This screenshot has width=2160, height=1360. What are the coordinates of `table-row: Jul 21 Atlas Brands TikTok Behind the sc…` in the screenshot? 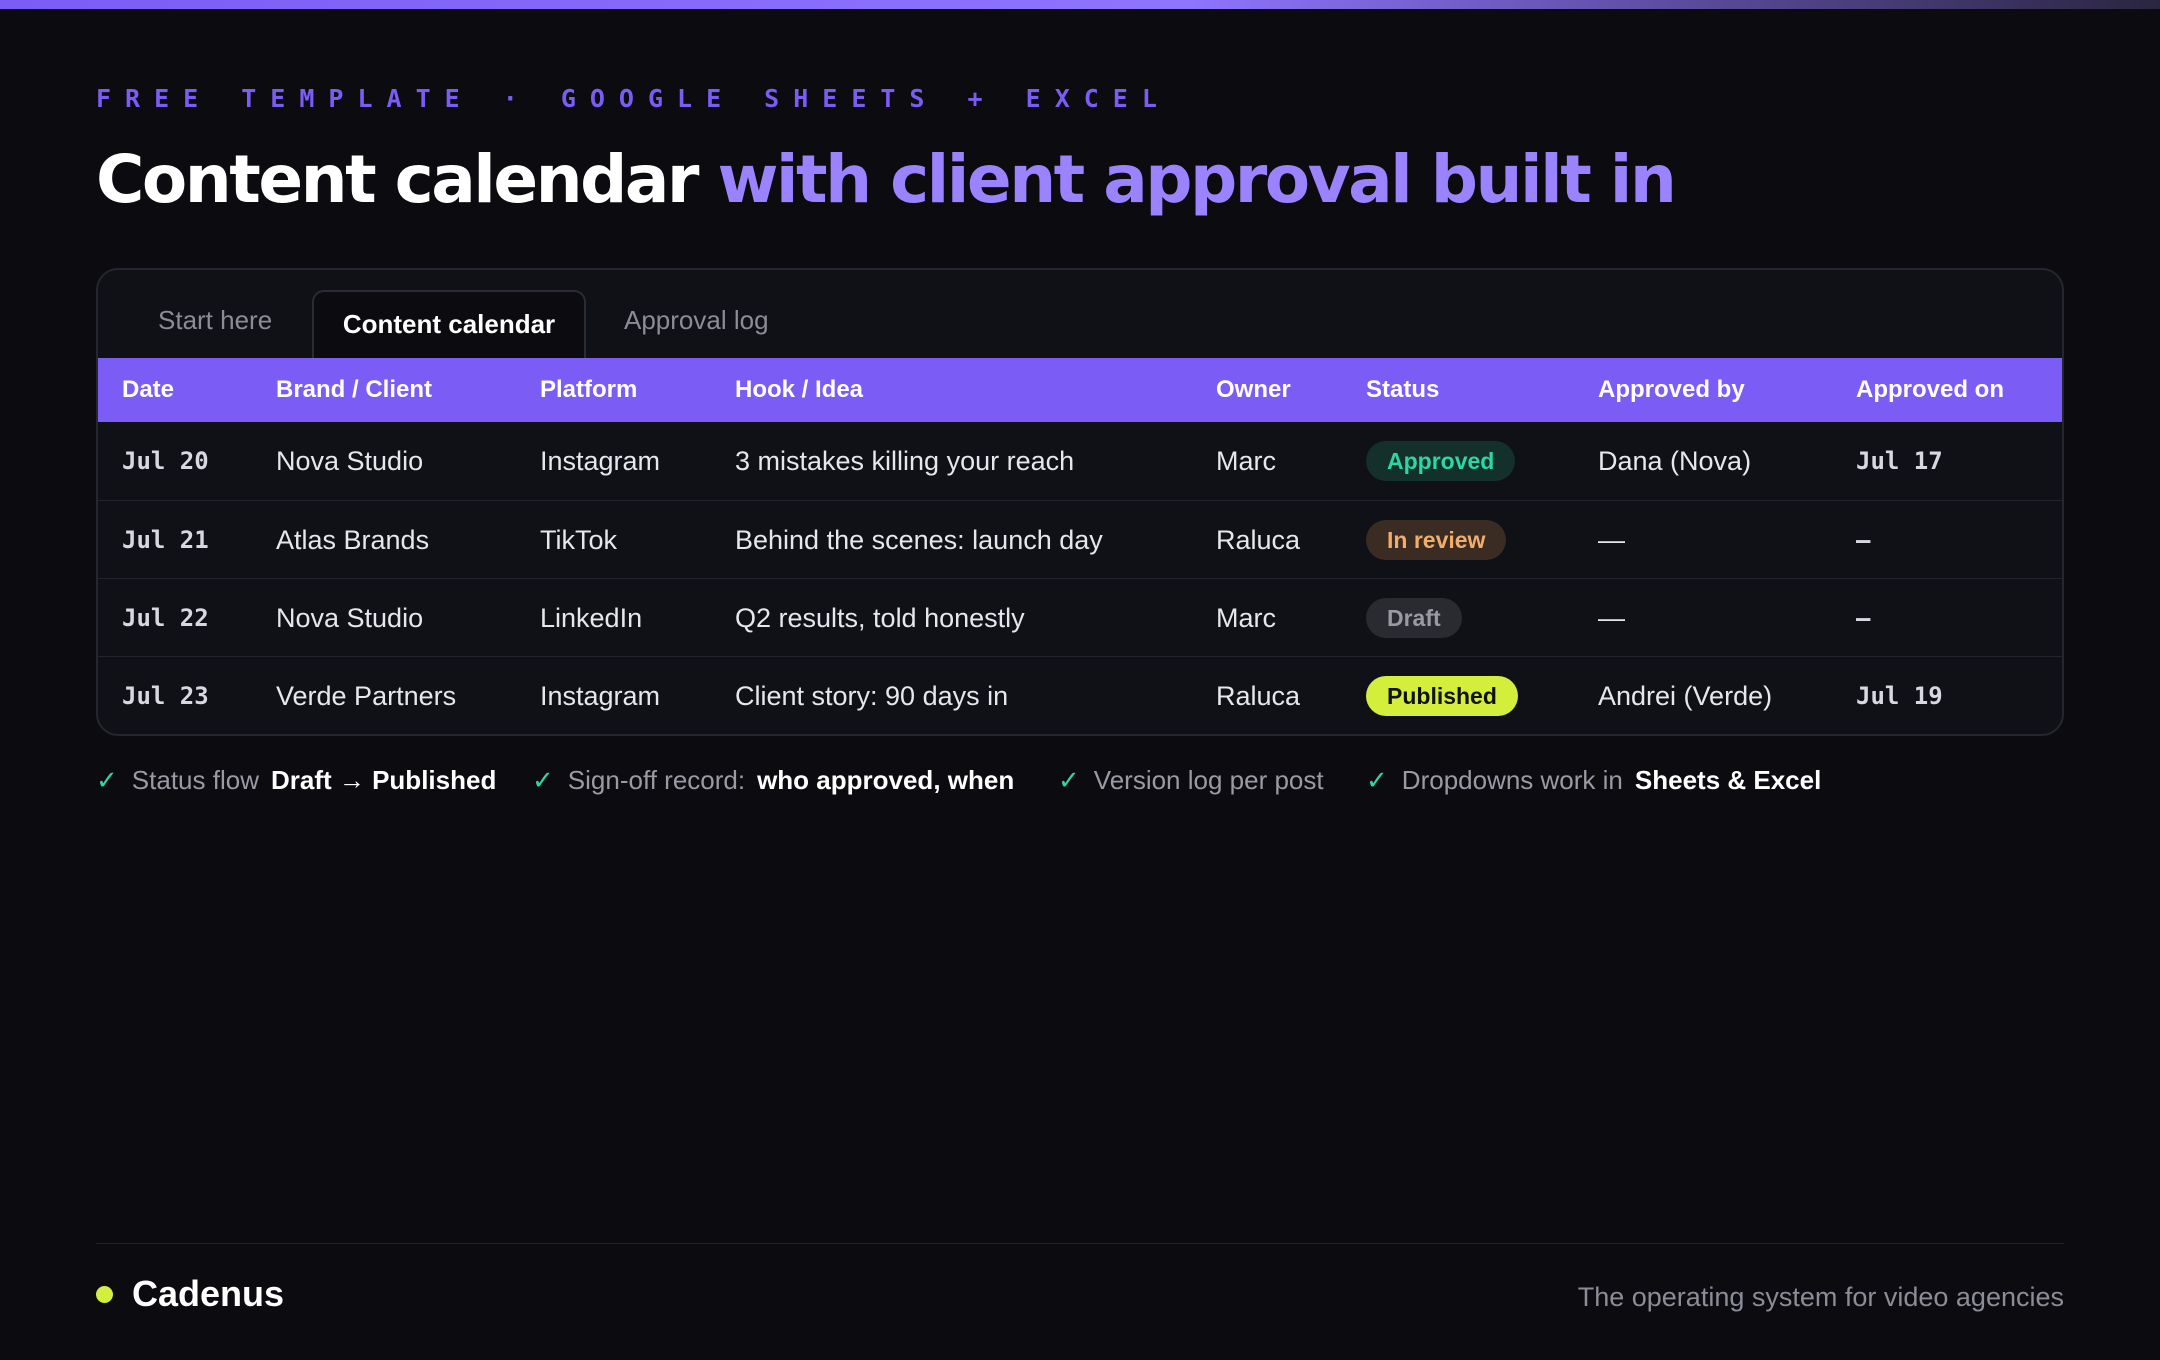 It's located at (1080, 539).